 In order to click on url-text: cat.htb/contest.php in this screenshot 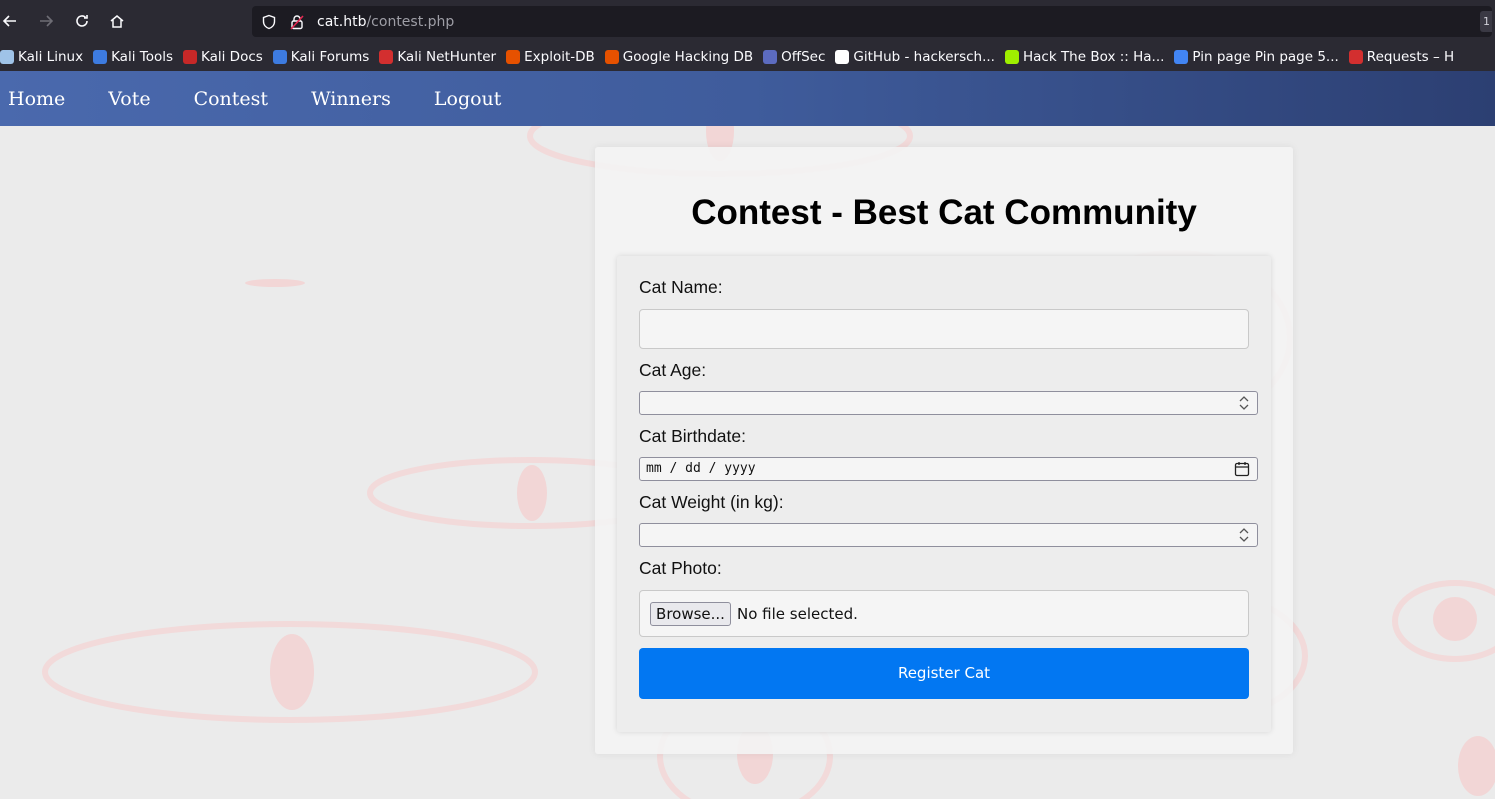, I will do `click(385, 22)`.